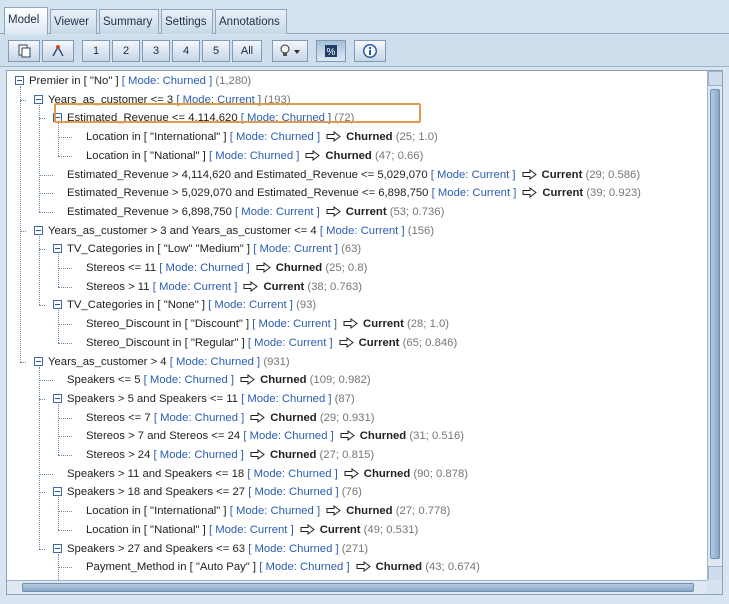  What do you see at coordinates (24, 51) in the screenshot?
I see `copy-button` at bounding box center [24, 51].